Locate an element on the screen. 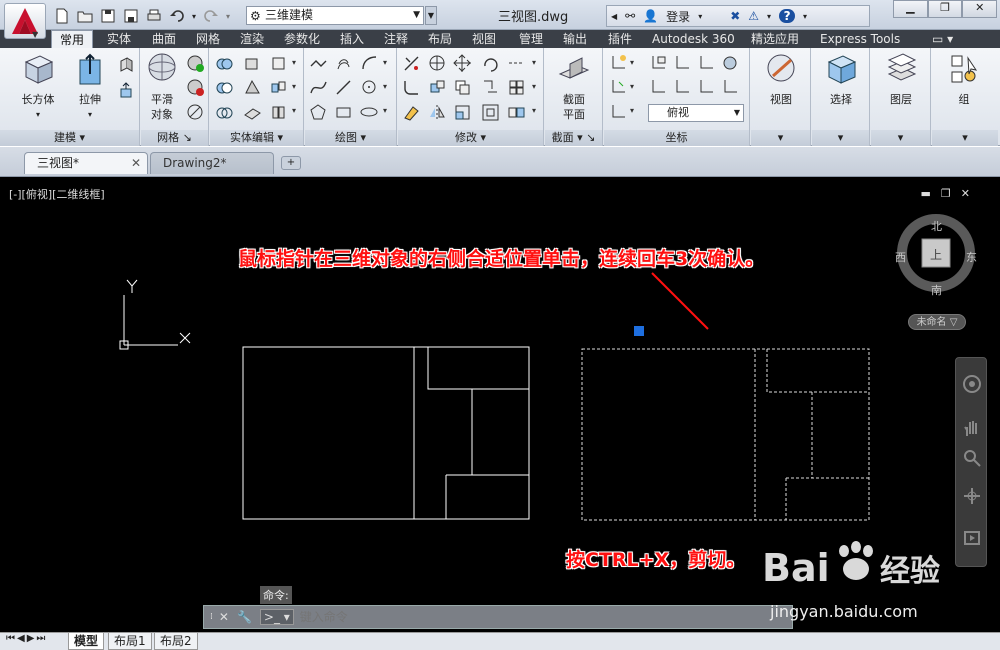  ucs-icon is located at coordinates (617, 62).